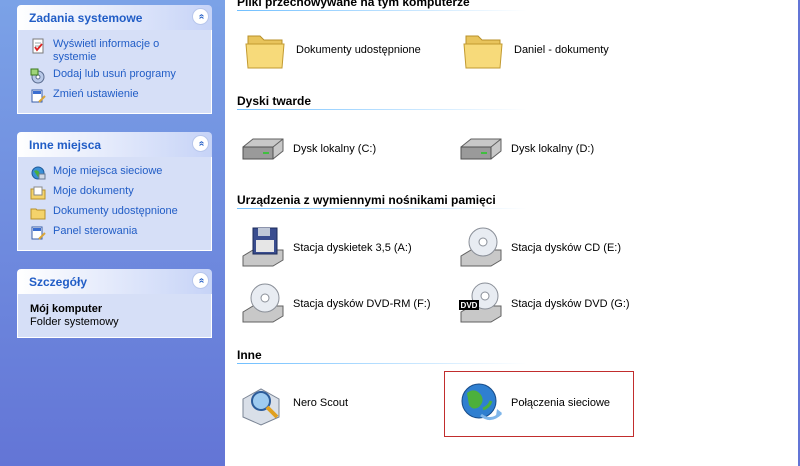 The height and width of the screenshot is (466, 800). I want to click on item-nero-scout: Nero Scout, so click(293, 403).